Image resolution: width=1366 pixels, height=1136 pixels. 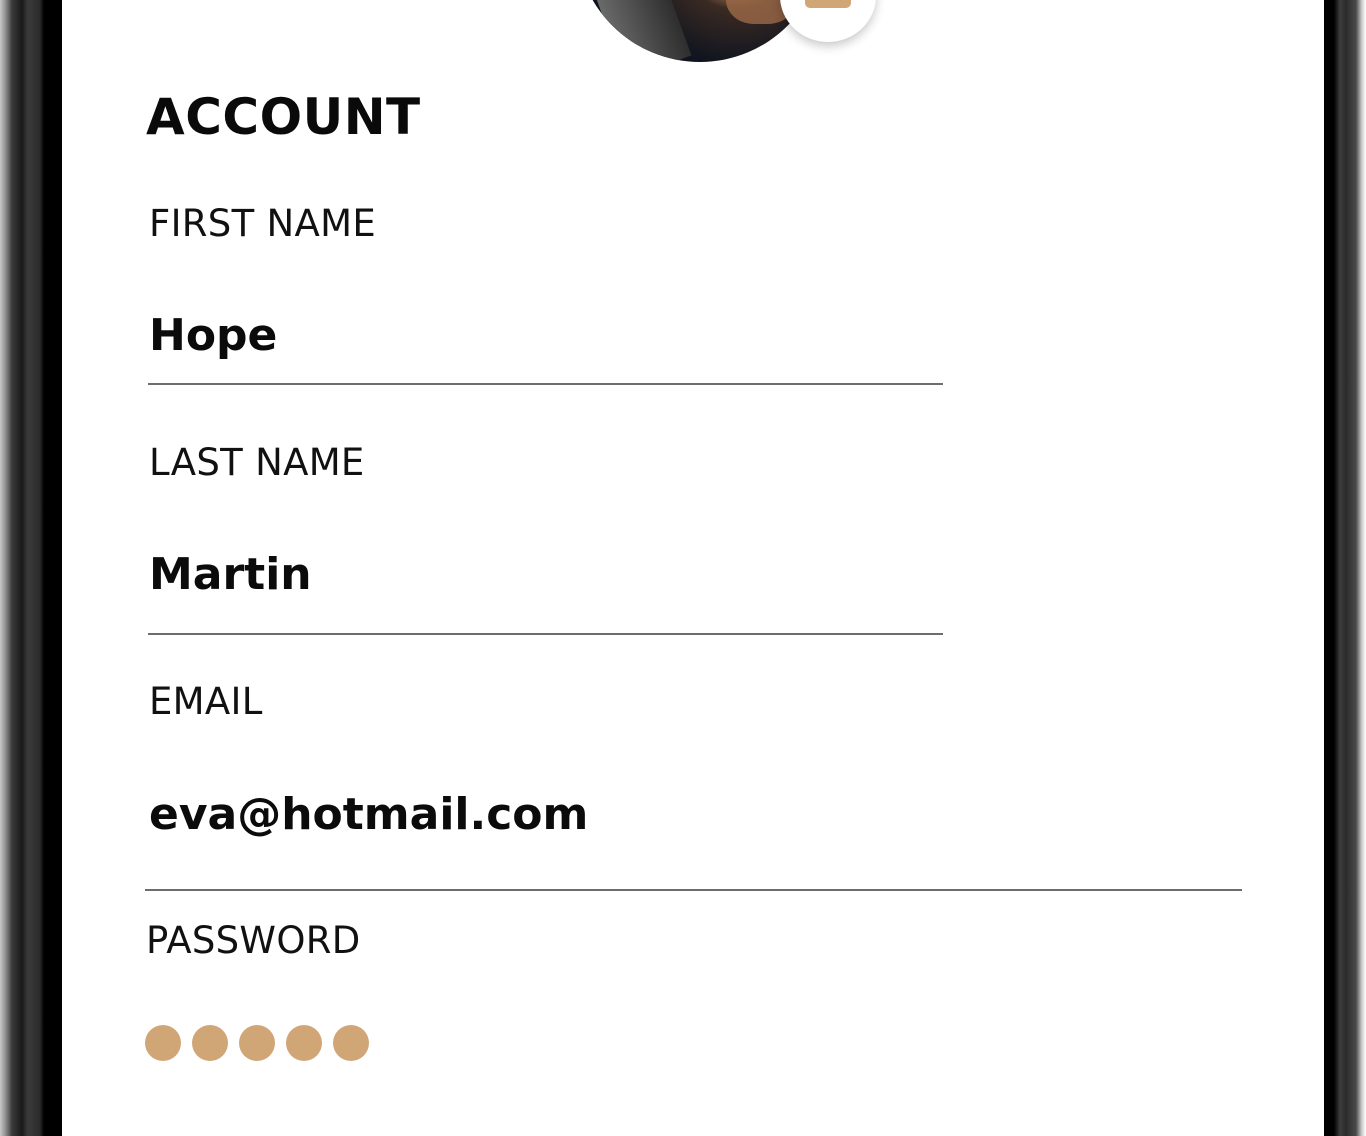 I want to click on first-name-label: FIRST NAME, so click(x=263, y=223).